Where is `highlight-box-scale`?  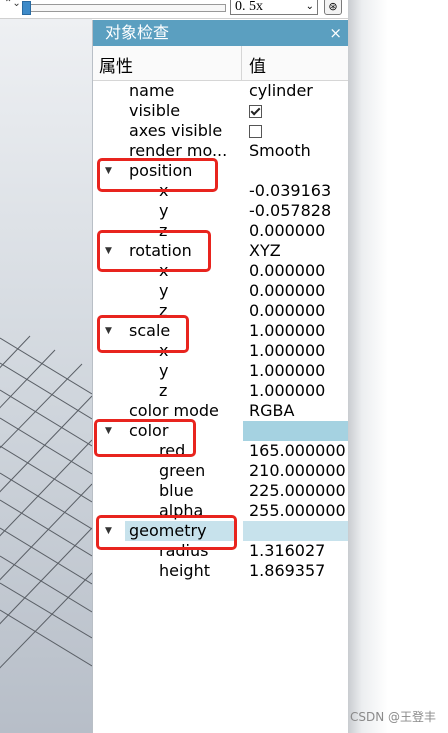 highlight-box-scale is located at coordinates (143, 334).